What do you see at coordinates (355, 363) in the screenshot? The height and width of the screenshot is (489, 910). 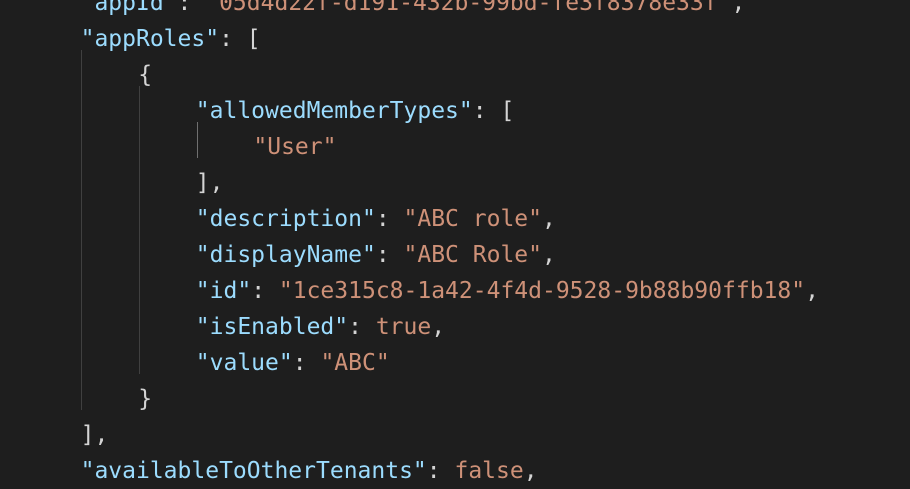 I see `json-value: "ABC"` at bounding box center [355, 363].